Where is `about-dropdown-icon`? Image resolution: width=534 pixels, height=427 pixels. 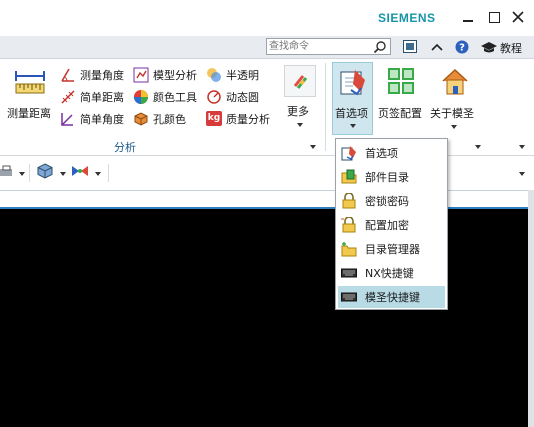
about-dropdown-icon is located at coordinates (454, 127).